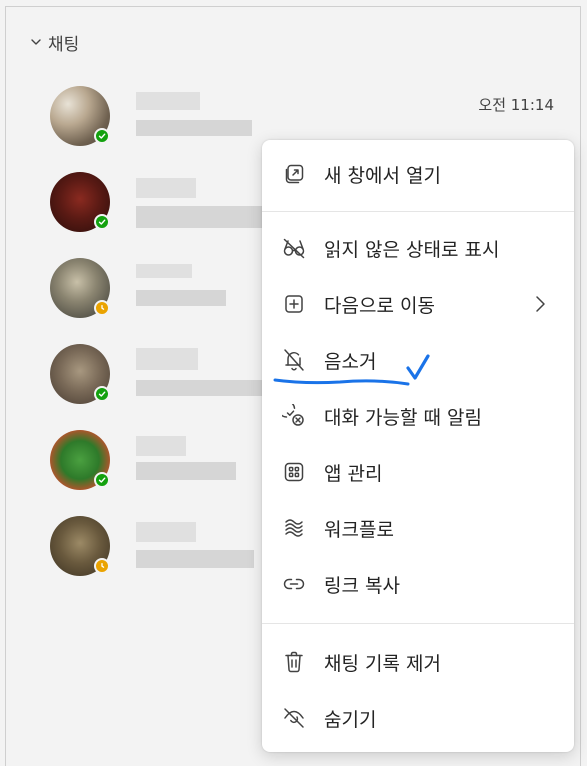 The image size is (587, 766). What do you see at coordinates (294, 174) in the screenshot?
I see `open-in-new-window-icon` at bounding box center [294, 174].